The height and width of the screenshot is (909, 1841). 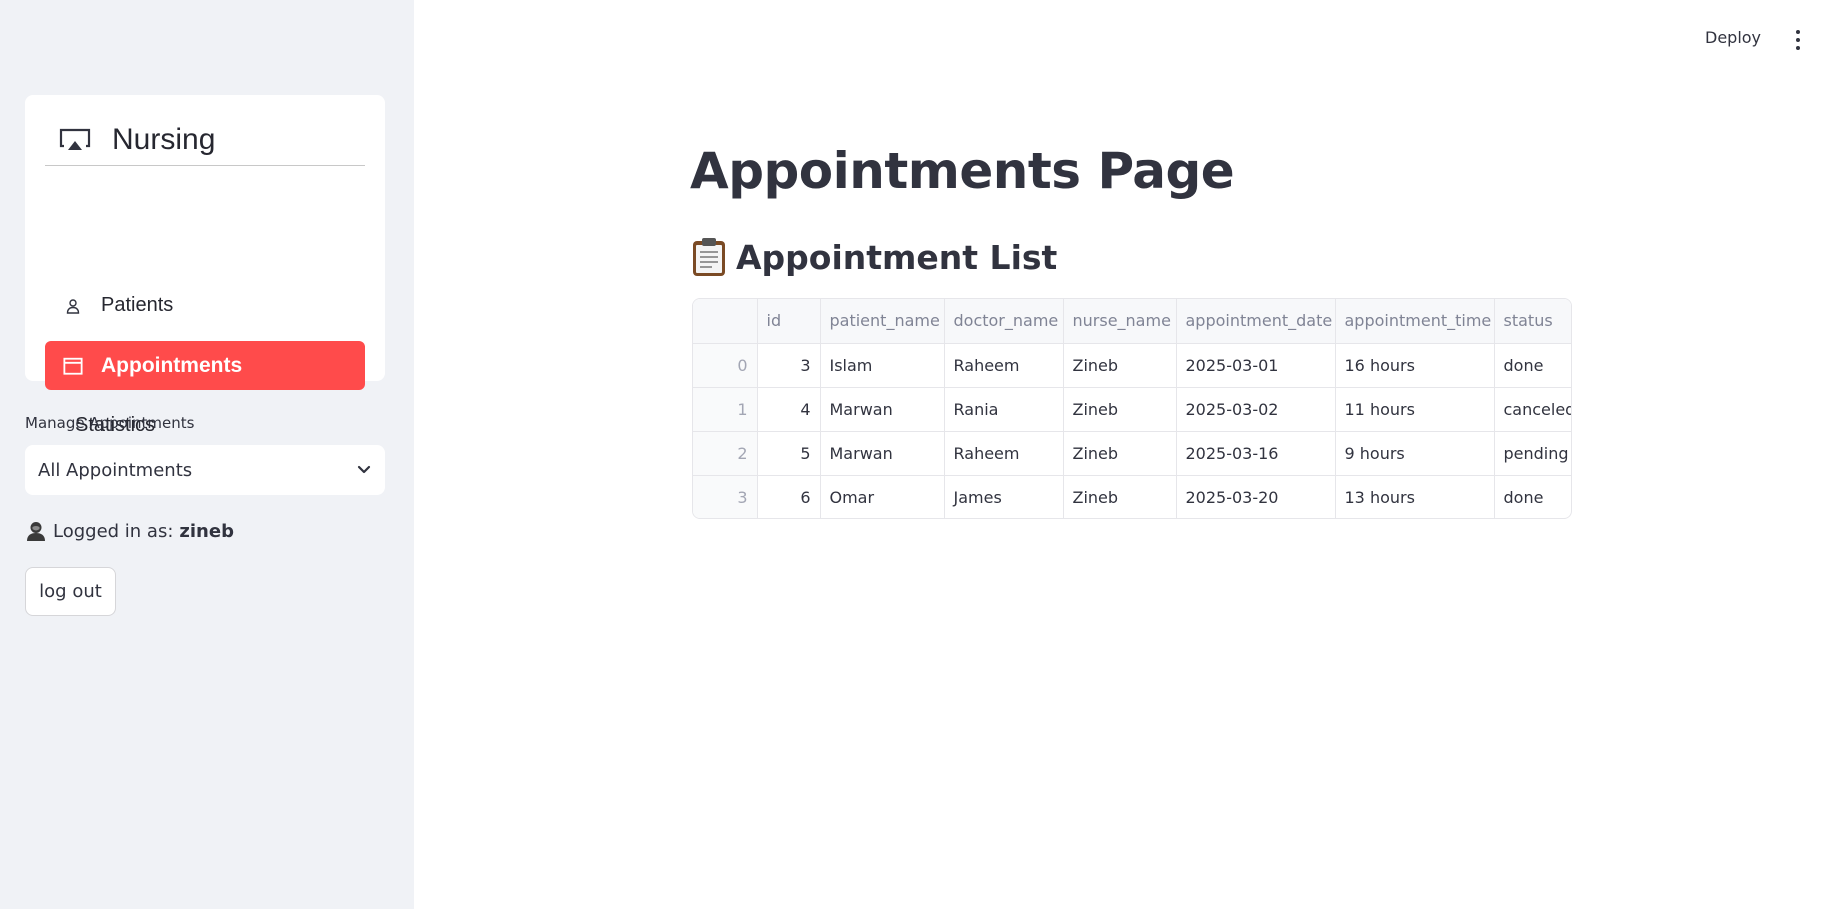 What do you see at coordinates (1004, 409) in the screenshot?
I see `cell-doctor-name: Rania` at bounding box center [1004, 409].